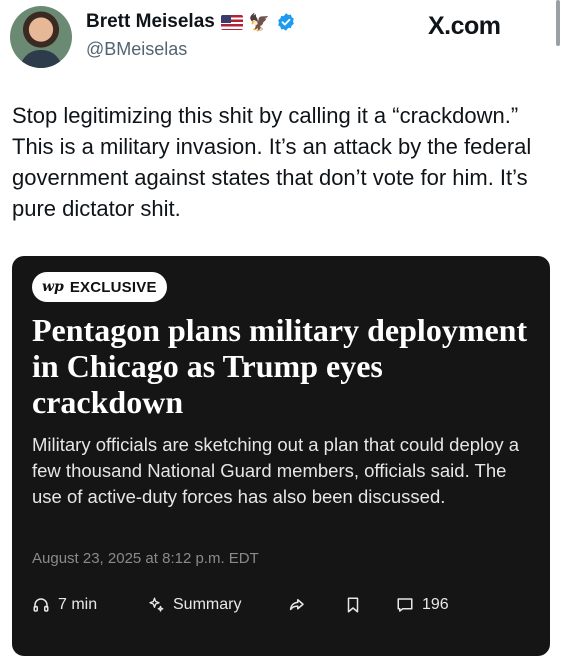  Describe the element at coordinates (259, 22) in the screenshot. I see `eagle-icon: 🦅` at that location.